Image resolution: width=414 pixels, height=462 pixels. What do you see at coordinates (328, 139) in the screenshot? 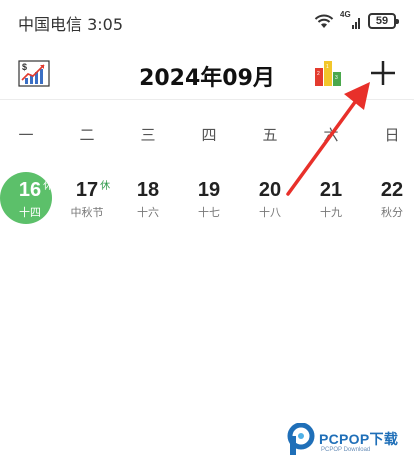
I see `annotation-arrow-icon` at bounding box center [328, 139].